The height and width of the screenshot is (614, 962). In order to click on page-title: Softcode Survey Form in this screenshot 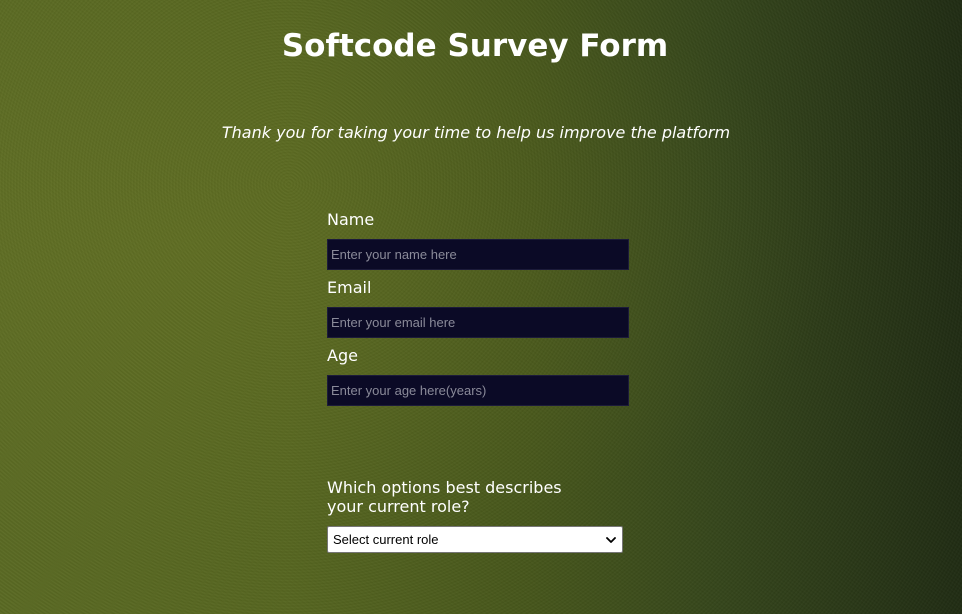, I will do `click(475, 46)`.